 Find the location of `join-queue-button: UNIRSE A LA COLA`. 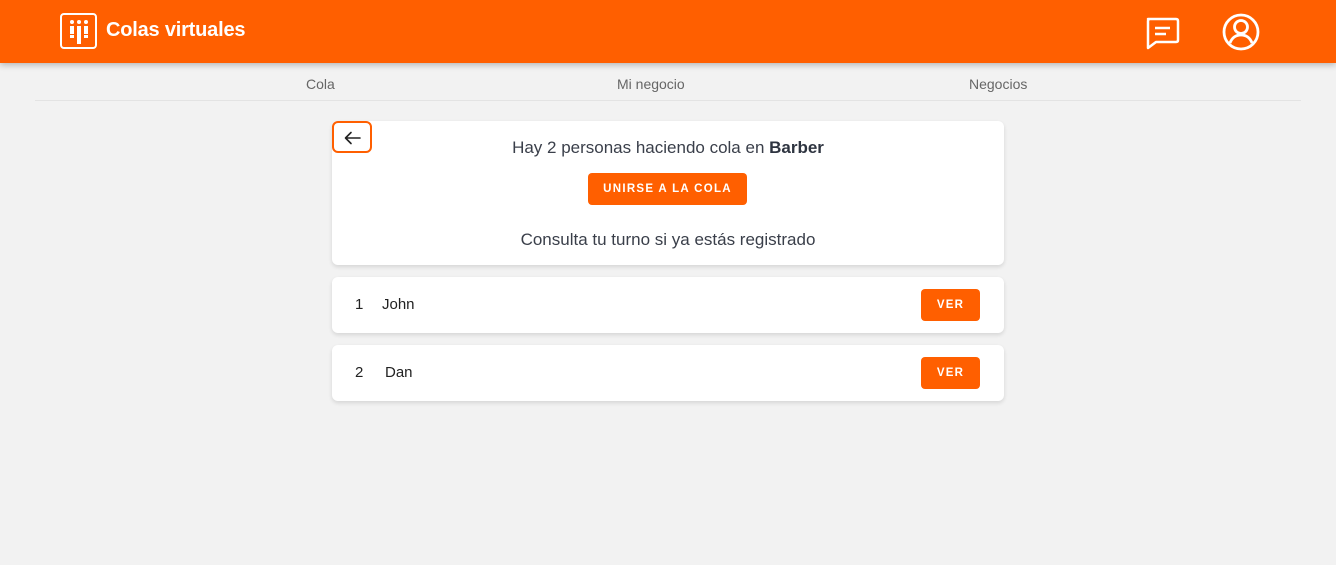

join-queue-button: UNIRSE A LA COLA is located at coordinates (667, 189).